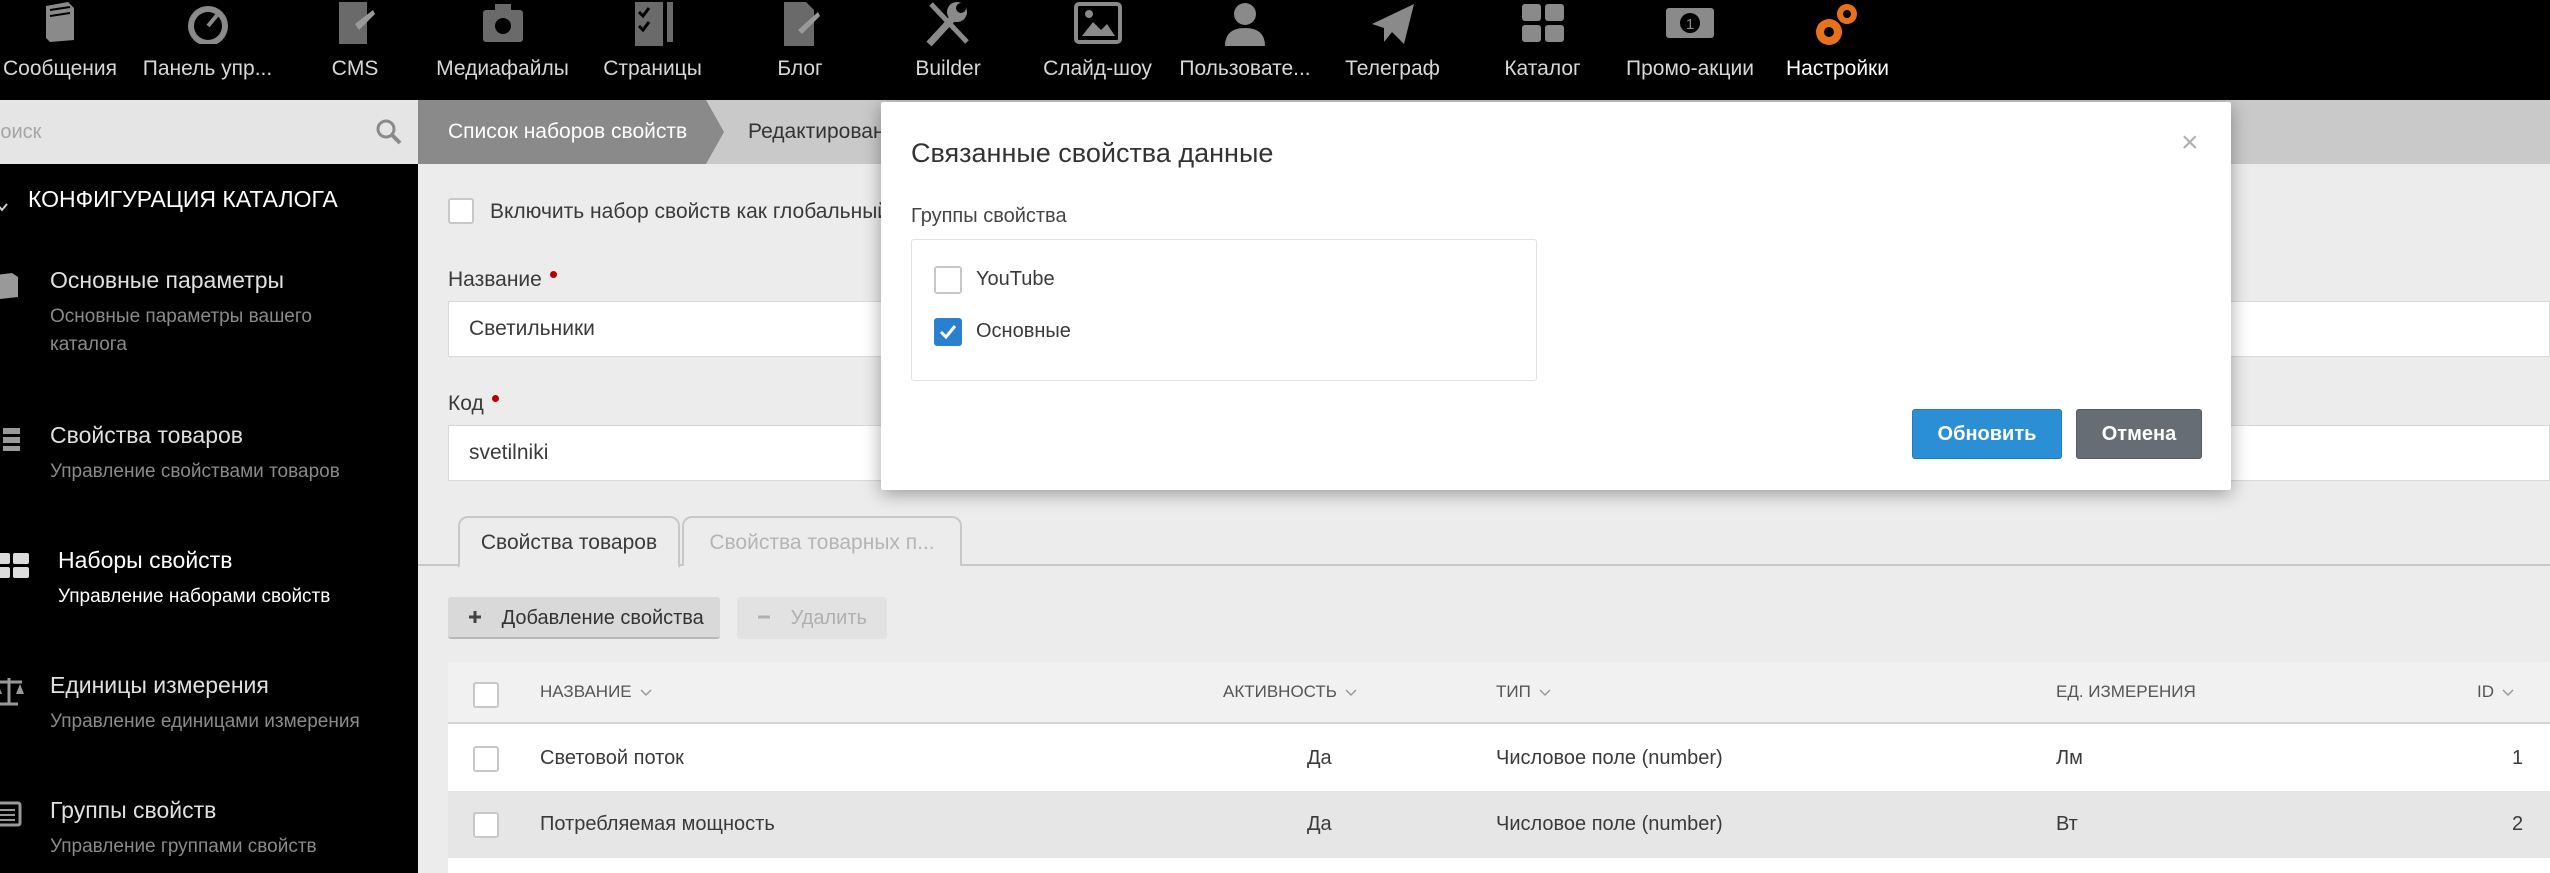 The height and width of the screenshot is (873, 2550). What do you see at coordinates (13, 693) in the screenshot?
I see `scales-icon` at bounding box center [13, 693].